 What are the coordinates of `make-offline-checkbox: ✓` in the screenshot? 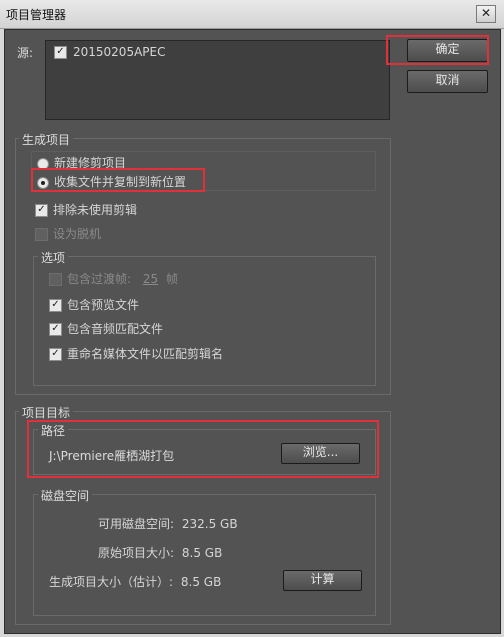 It's located at (41, 234).